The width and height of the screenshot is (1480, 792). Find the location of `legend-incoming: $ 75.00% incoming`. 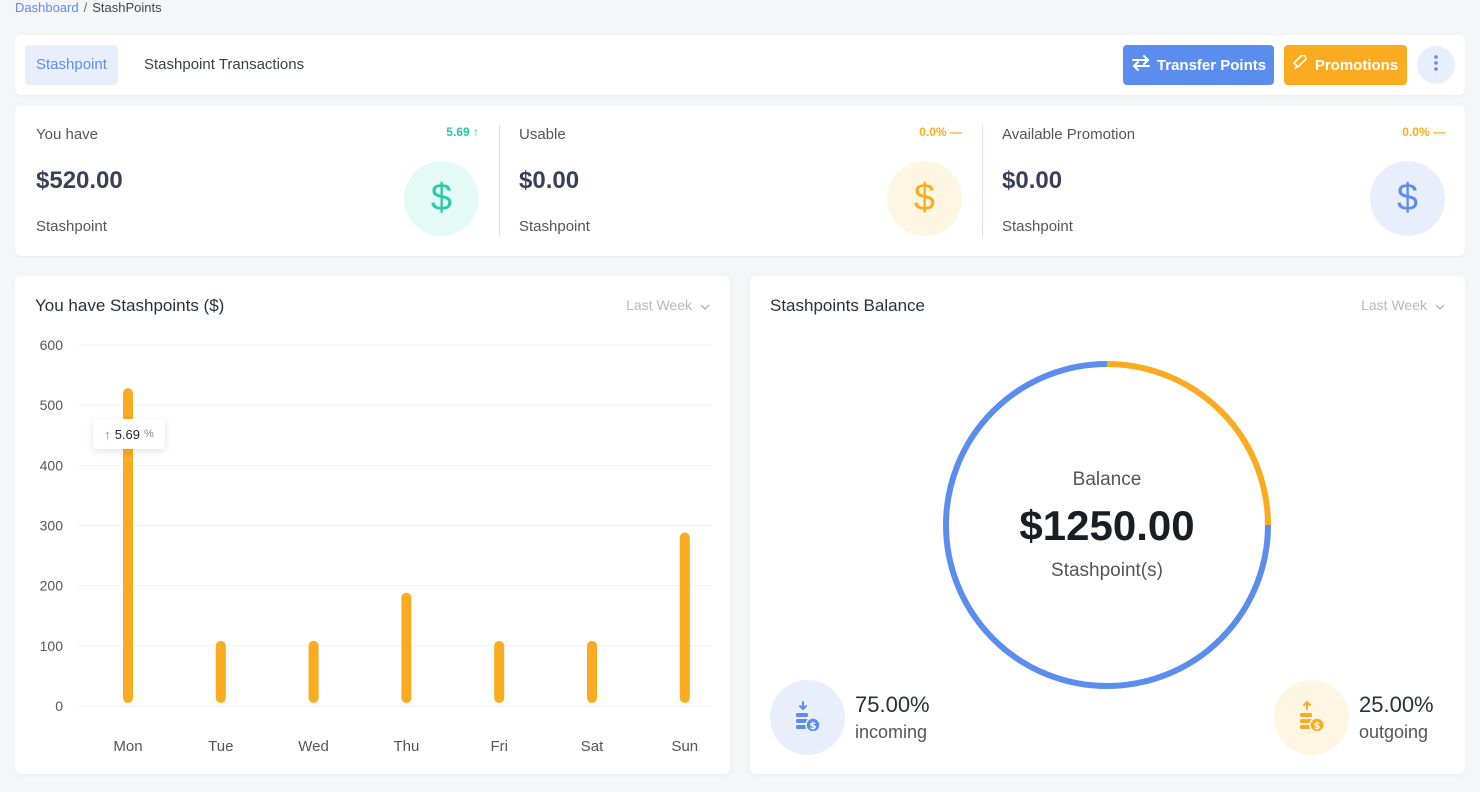

legend-incoming: $ 75.00% incoming is located at coordinates (850, 717).